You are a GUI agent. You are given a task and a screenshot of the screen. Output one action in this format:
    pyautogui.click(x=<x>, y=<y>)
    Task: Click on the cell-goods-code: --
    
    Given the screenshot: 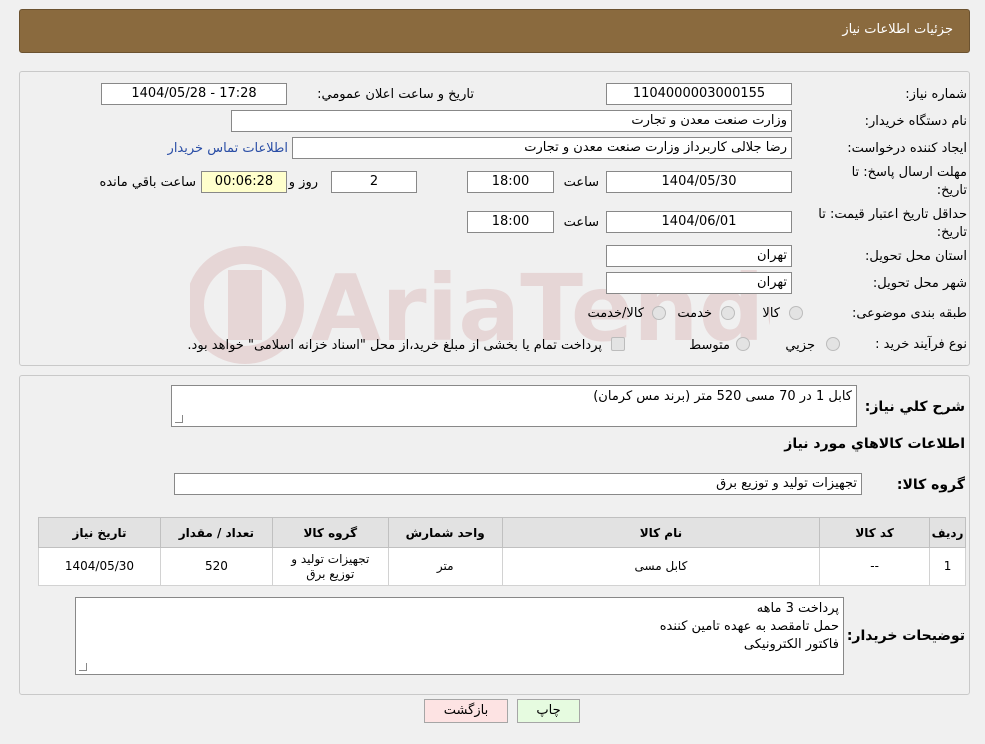 What is the action you would take?
    pyautogui.click(x=875, y=566)
    